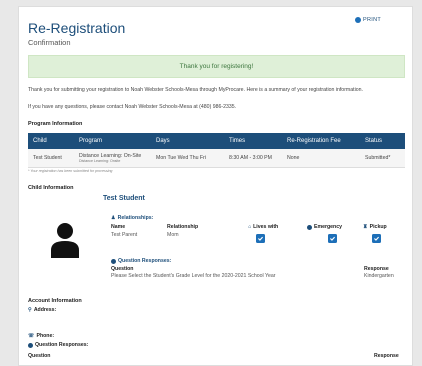  Describe the element at coordinates (309, 227) in the screenshot. I see `emergency-icon` at that location.